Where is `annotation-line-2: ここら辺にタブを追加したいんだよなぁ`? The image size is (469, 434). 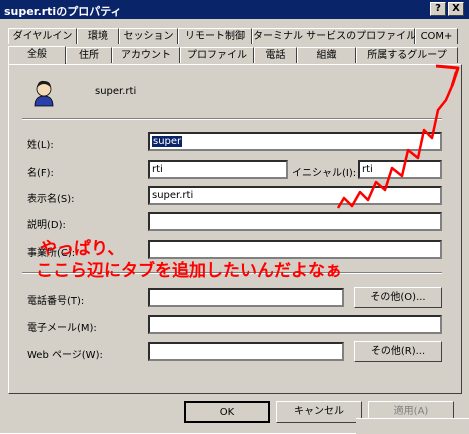
annotation-line-2: ここら辺にタブを追加したいんだよなぁ is located at coordinates (189, 271).